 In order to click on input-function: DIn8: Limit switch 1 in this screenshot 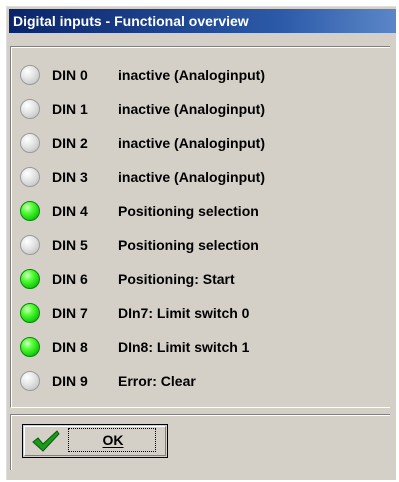, I will do `click(184, 347)`.